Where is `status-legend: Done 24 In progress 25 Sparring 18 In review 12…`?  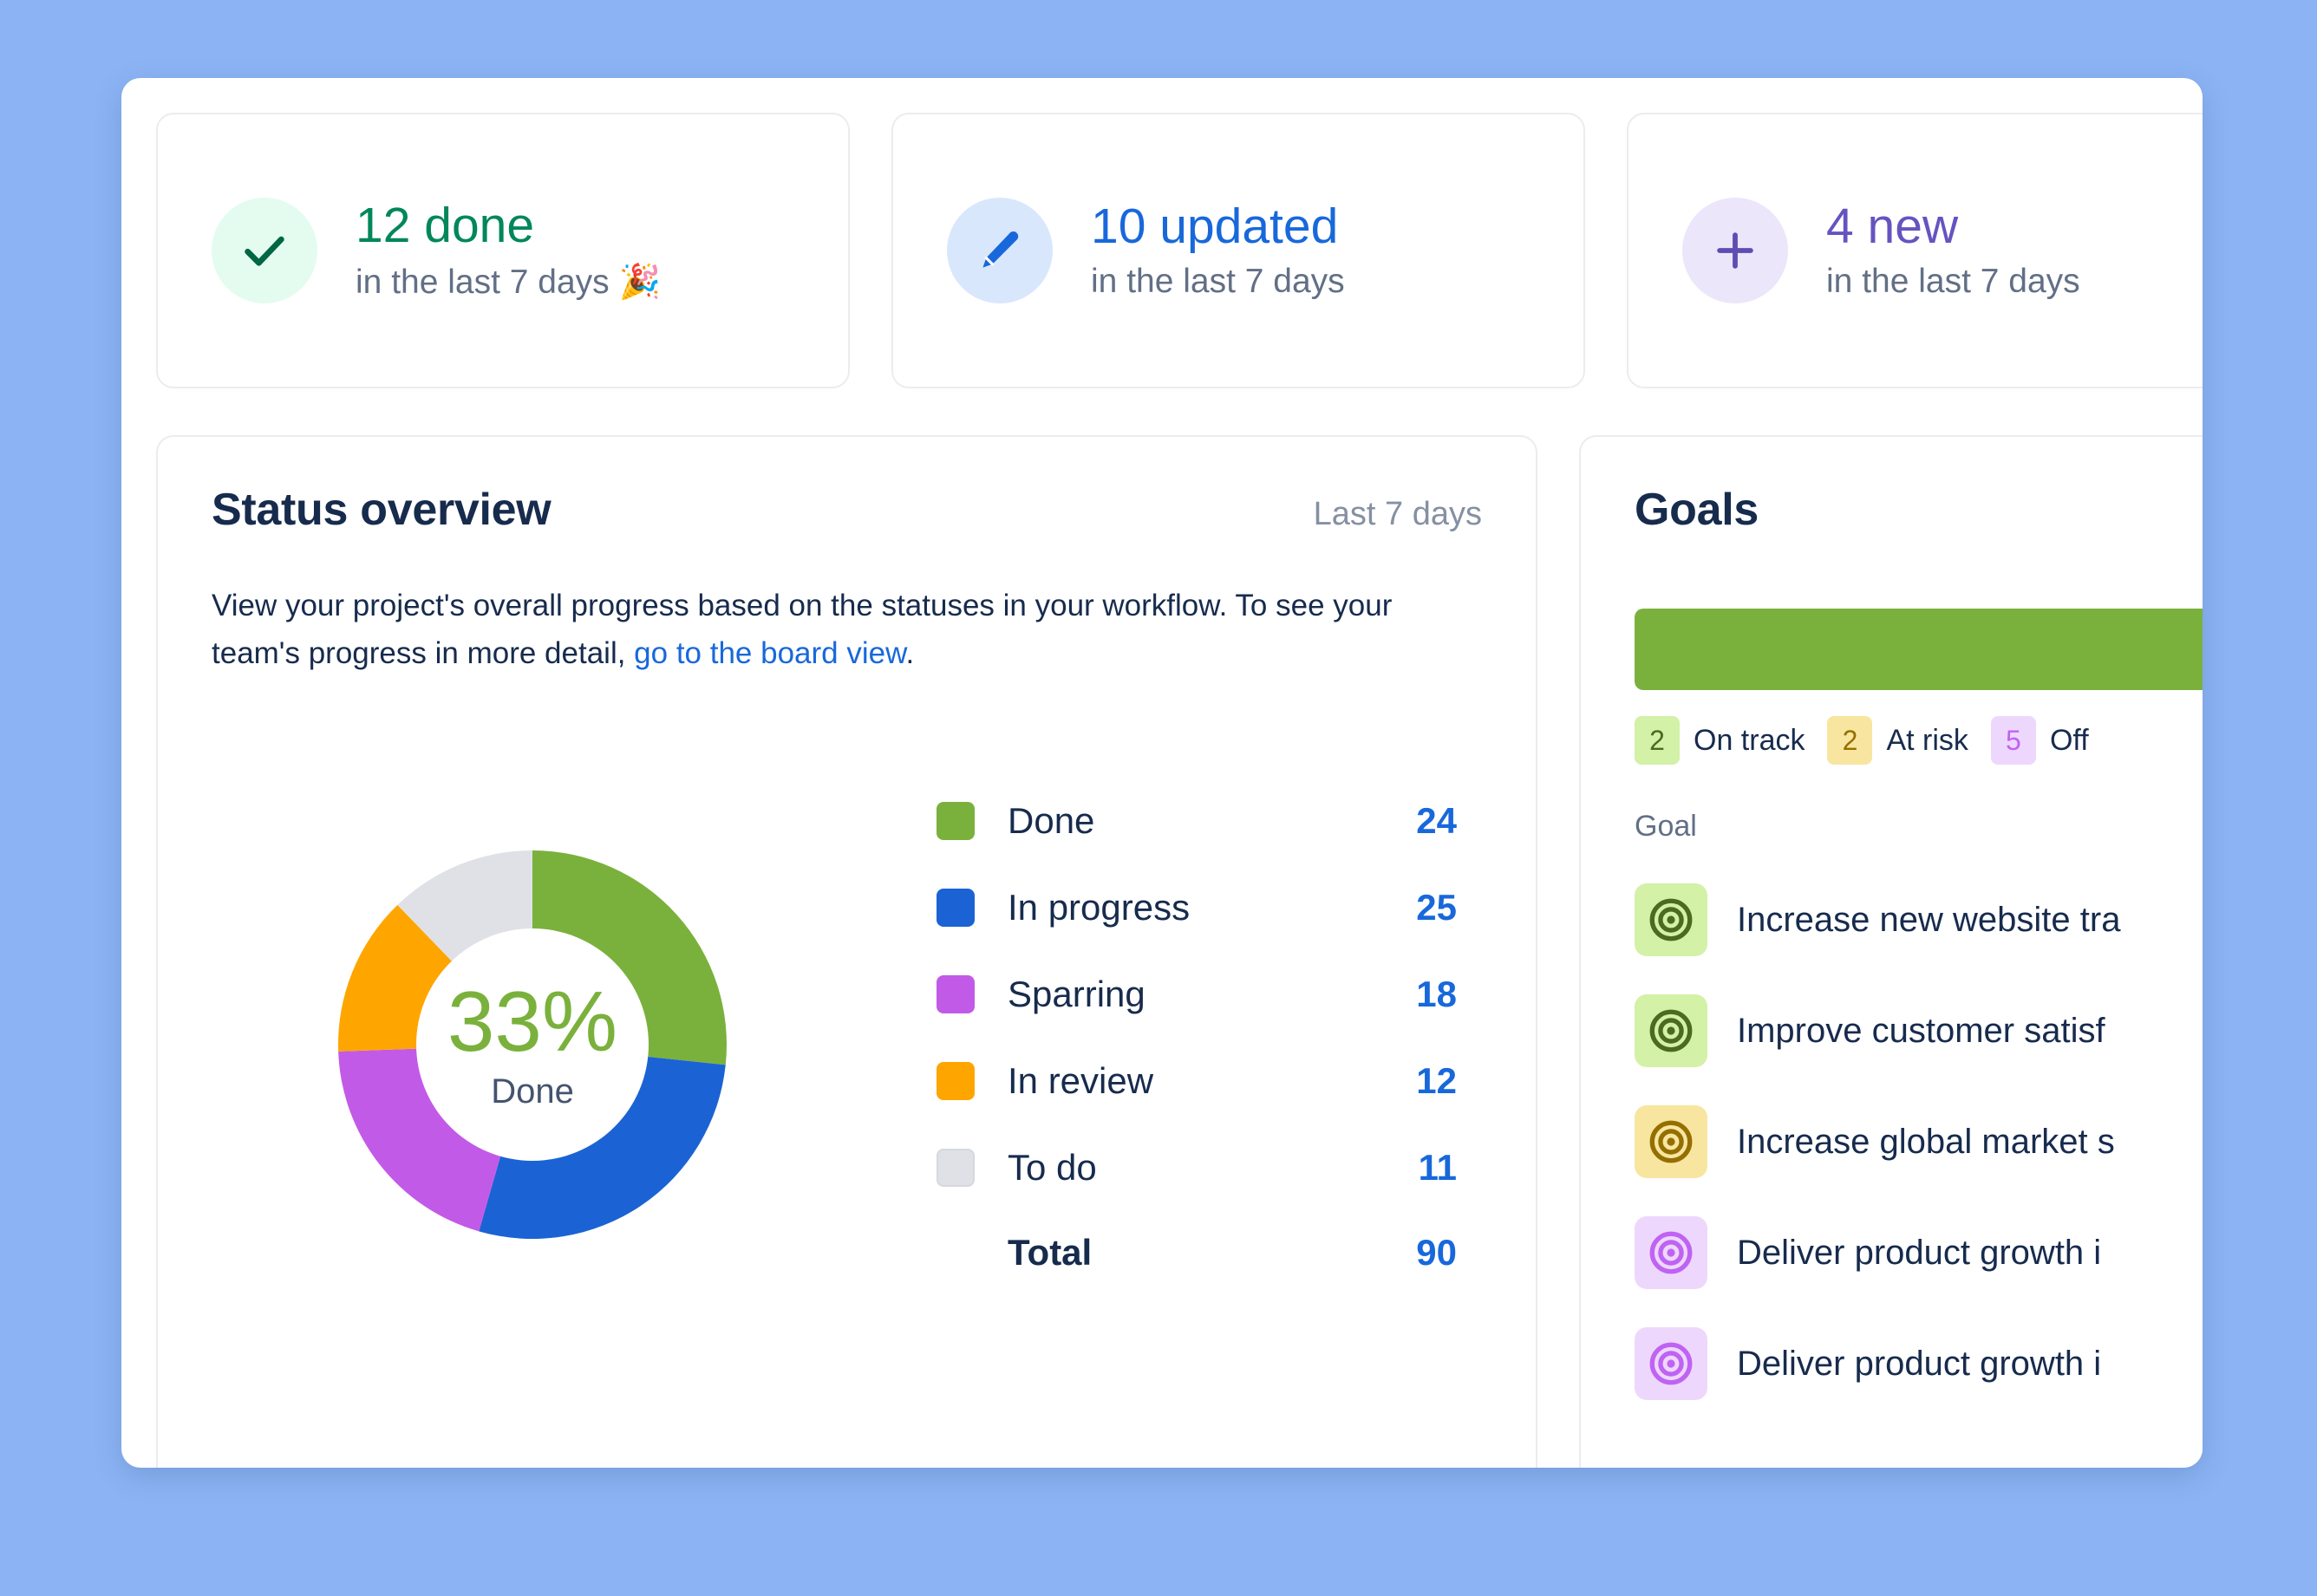
status-legend: Done 24 In progress 25 Sparring 18 In review 12… is located at coordinates (1197, 1036).